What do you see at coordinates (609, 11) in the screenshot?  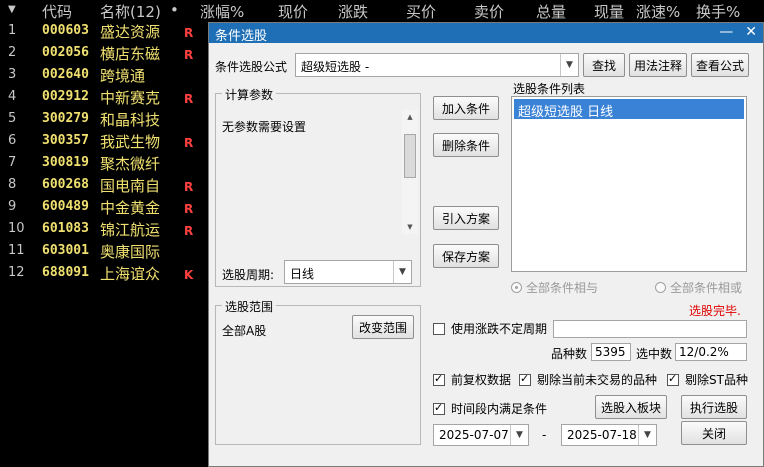 I see `col-last-volume: 现量` at bounding box center [609, 11].